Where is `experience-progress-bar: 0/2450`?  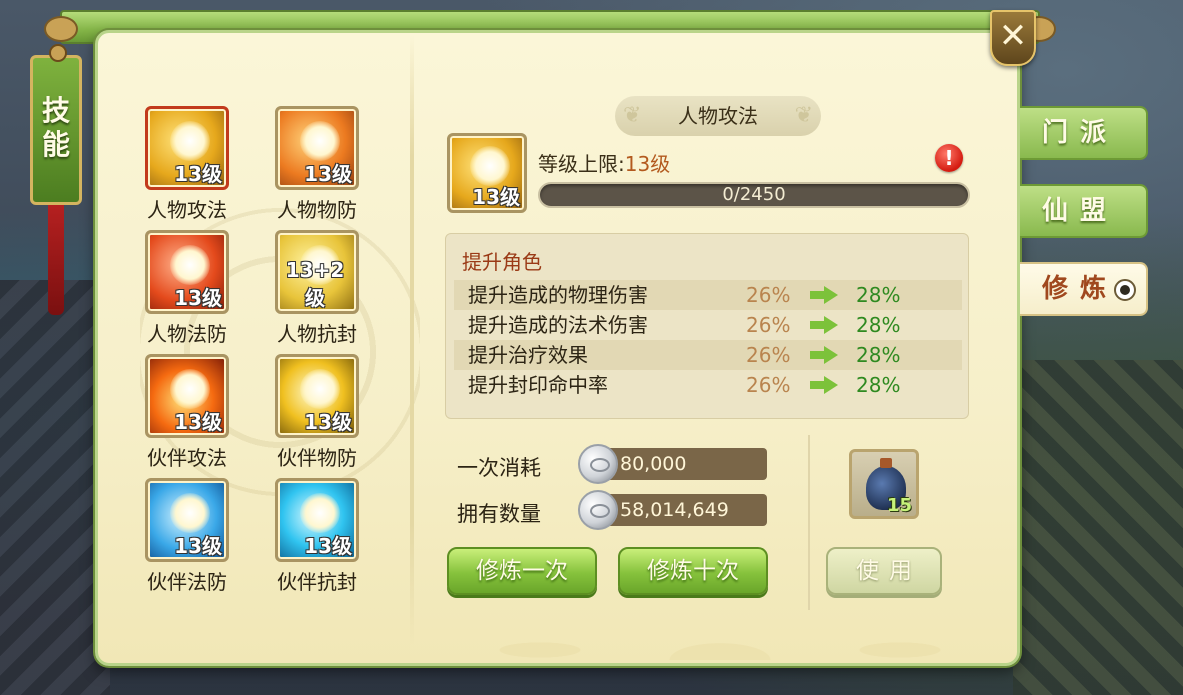 experience-progress-bar: 0/2450 is located at coordinates (754, 195).